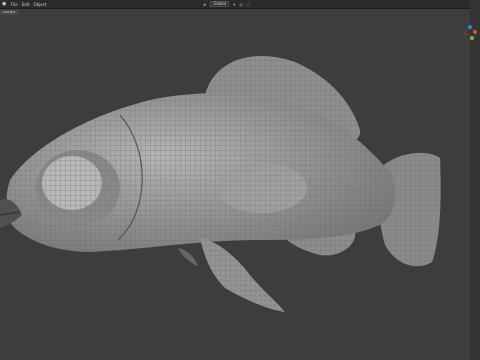 The width and height of the screenshot is (480, 360). Describe the element at coordinates (272, 175) in the screenshot. I see `object-origin` at that location.